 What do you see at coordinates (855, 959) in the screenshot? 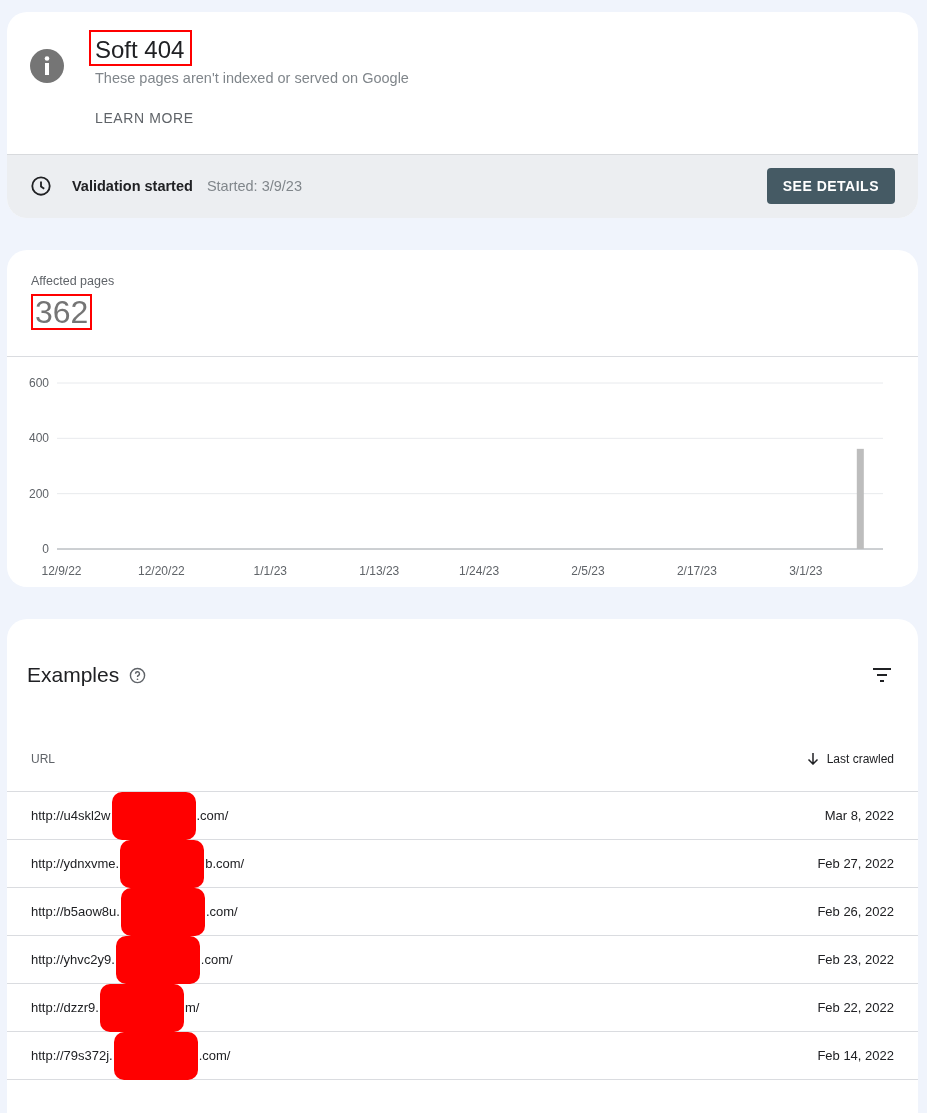
I see `last-crawled-date: Feb 23, 2022` at bounding box center [855, 959].